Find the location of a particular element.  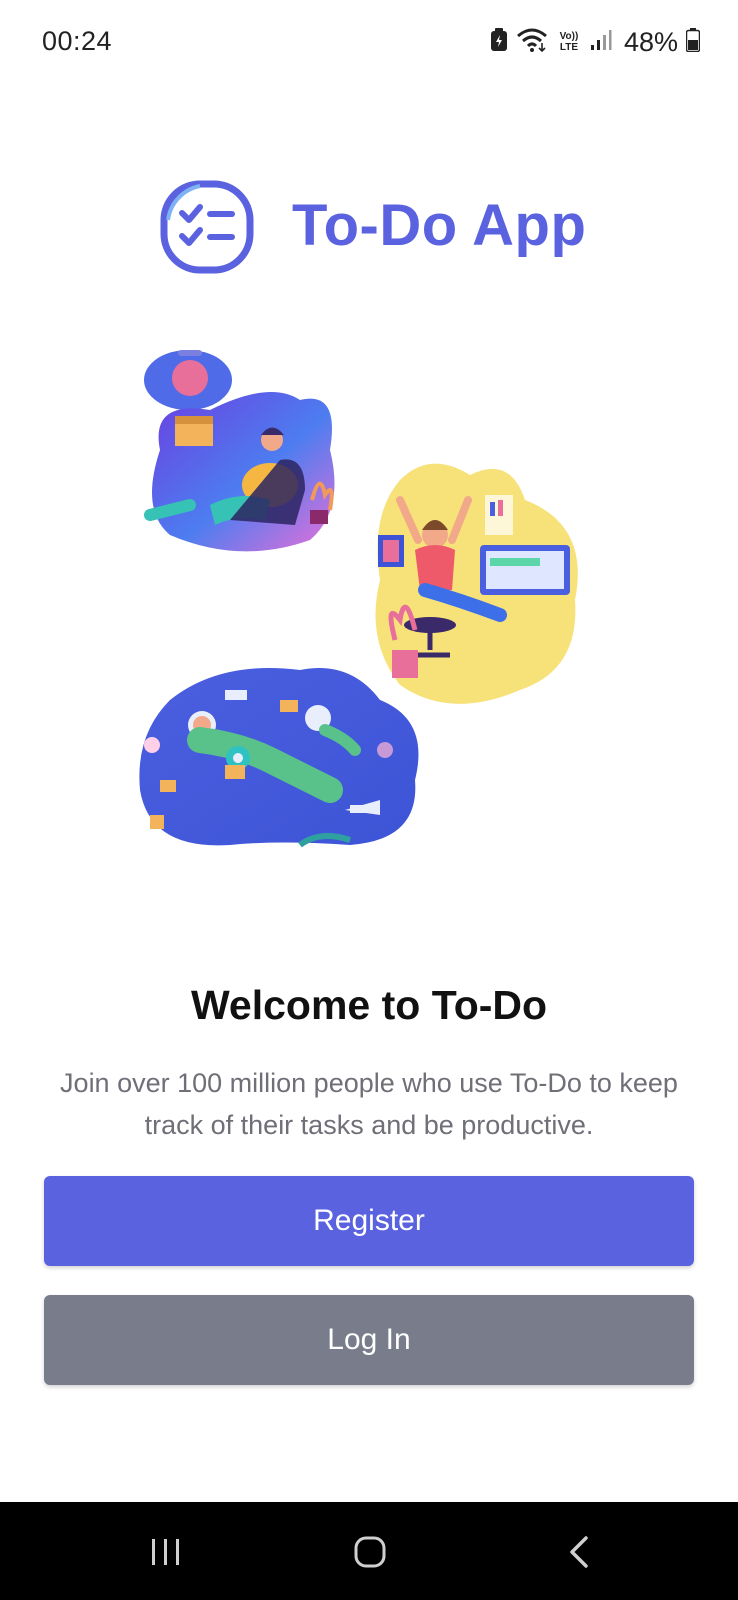

register-button: Register is located at coordinates (369, 1221).